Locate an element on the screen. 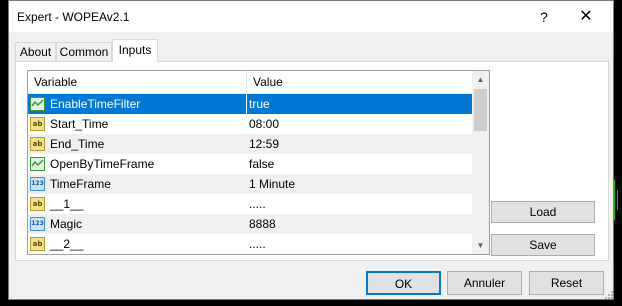 The image size is (622, 306). tab-about: About is located at coordinates (35, 51).